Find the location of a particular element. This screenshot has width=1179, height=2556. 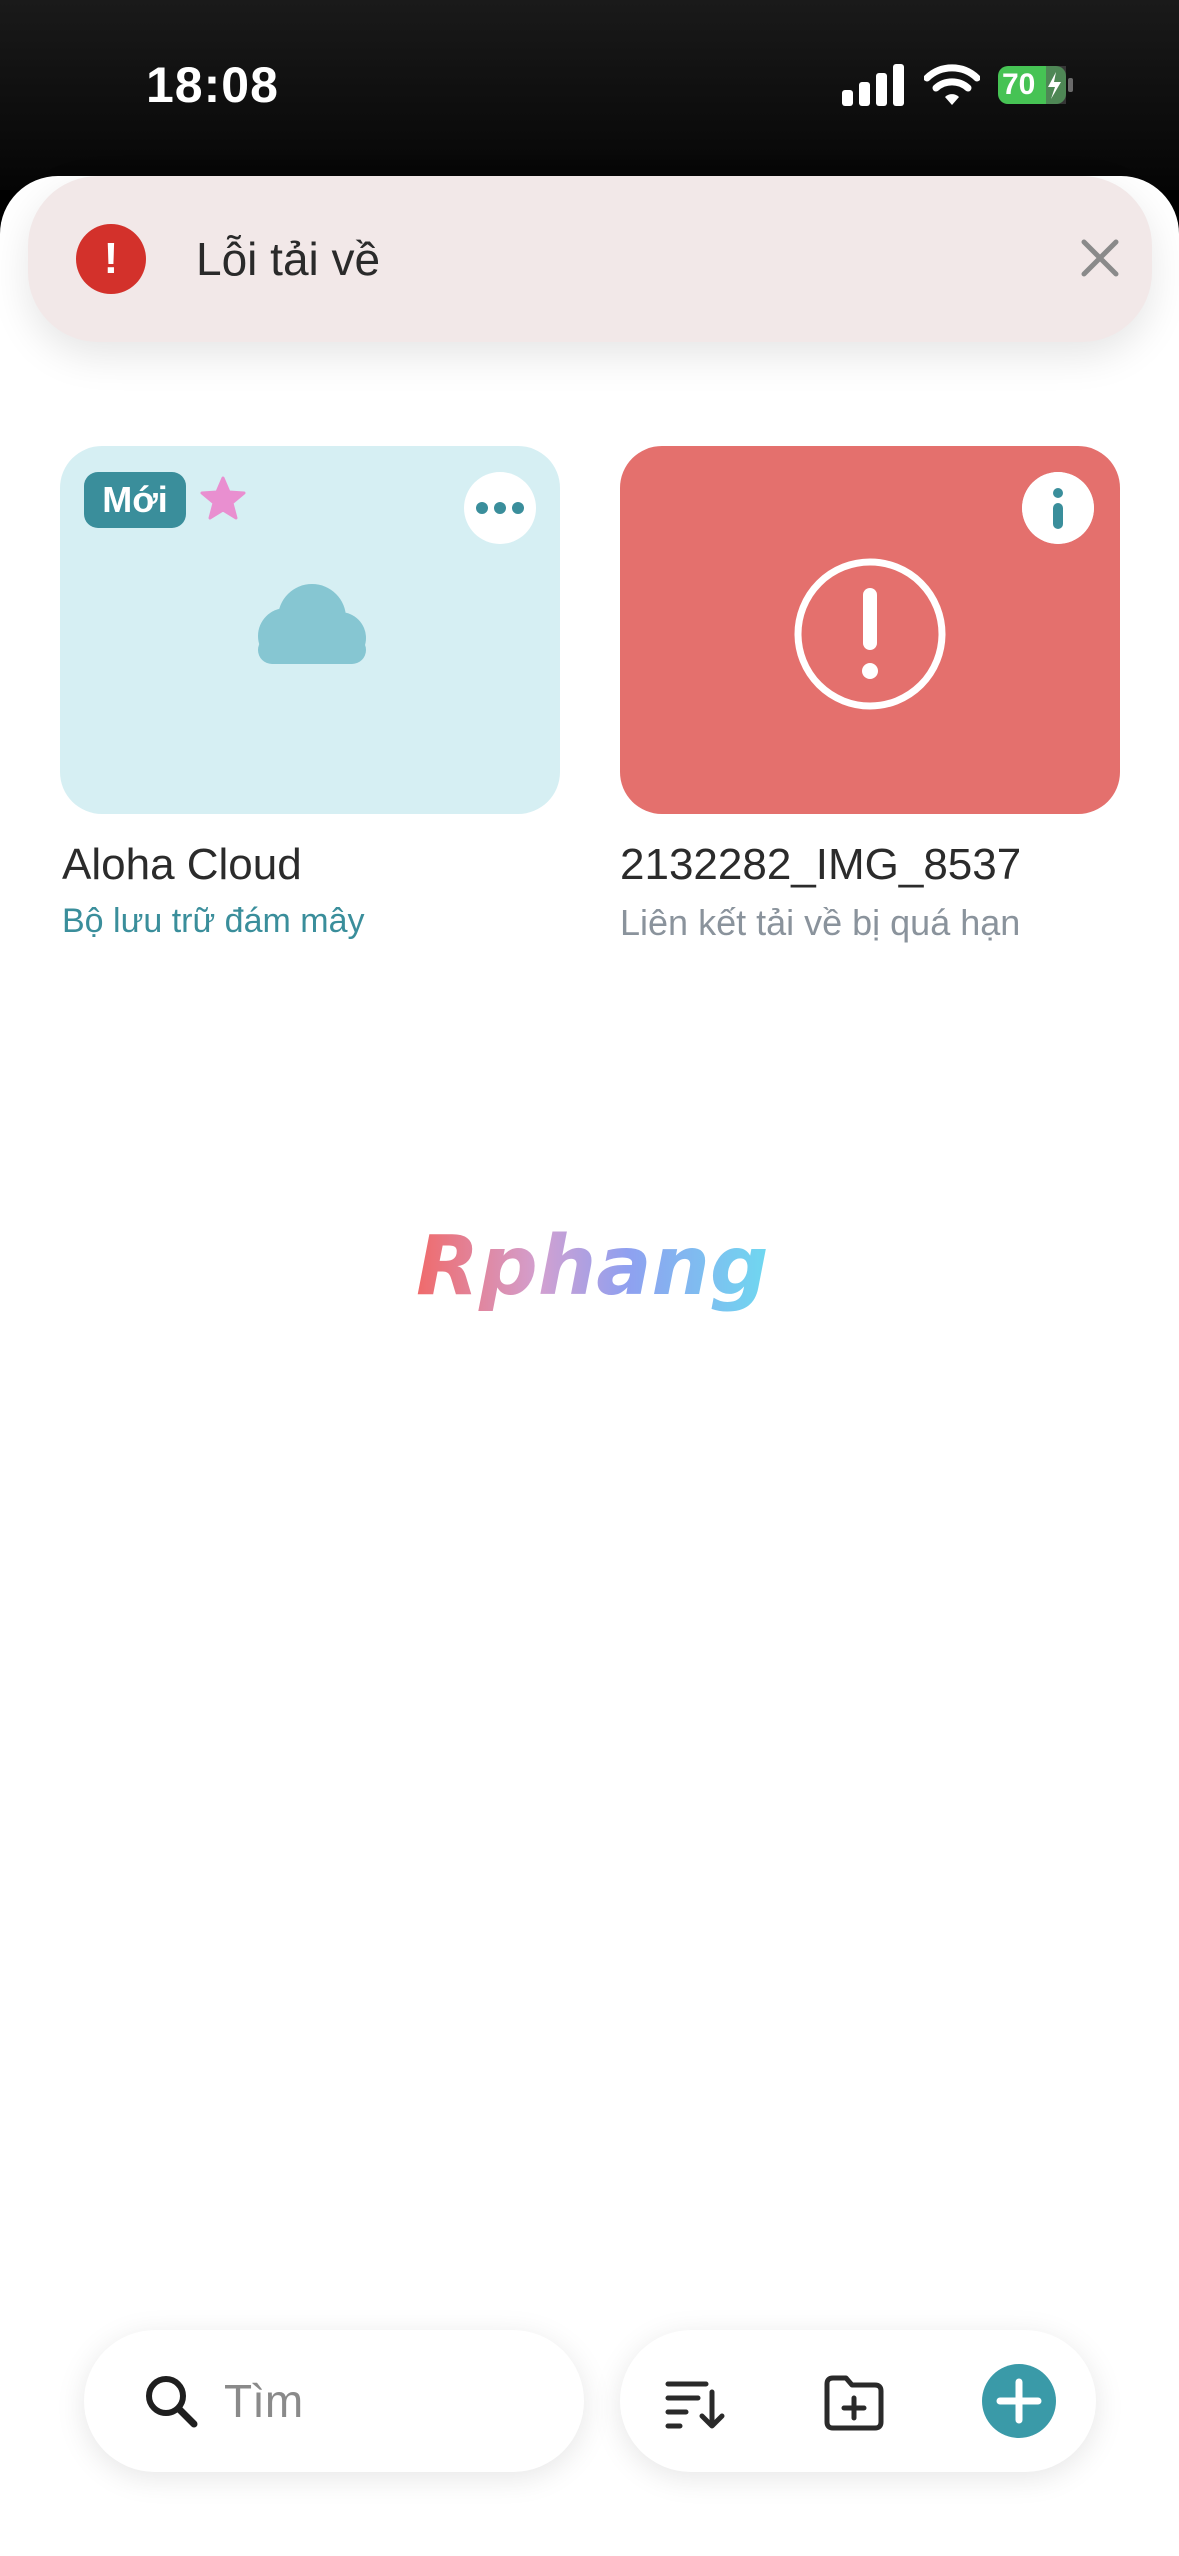

card-title-aloha-cloud: Aloha Cloud is located at coordinates (182, 864).